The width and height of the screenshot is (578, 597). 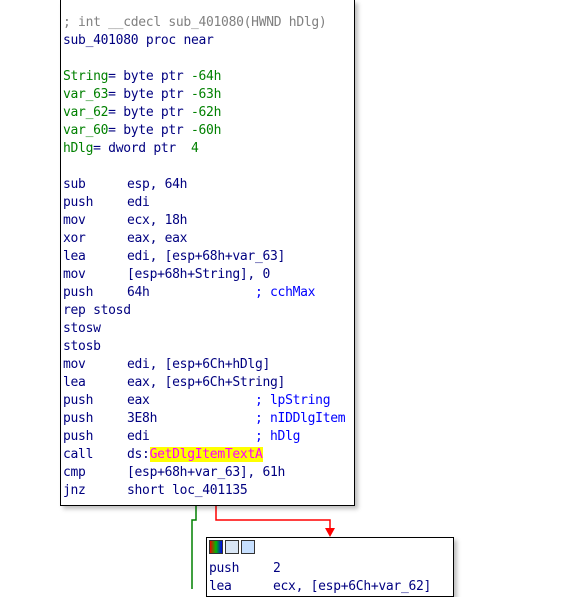 I want to click on instruction-line: lea edi, [esp+68h+var_63], so click(x=208, y=257).